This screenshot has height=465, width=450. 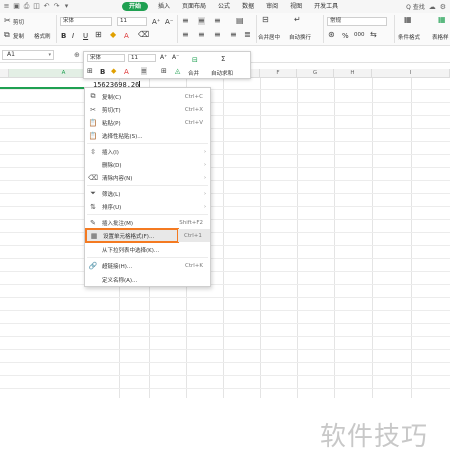 I want to click on merge-center-icon: ⊟, so click(x=265, y=20).